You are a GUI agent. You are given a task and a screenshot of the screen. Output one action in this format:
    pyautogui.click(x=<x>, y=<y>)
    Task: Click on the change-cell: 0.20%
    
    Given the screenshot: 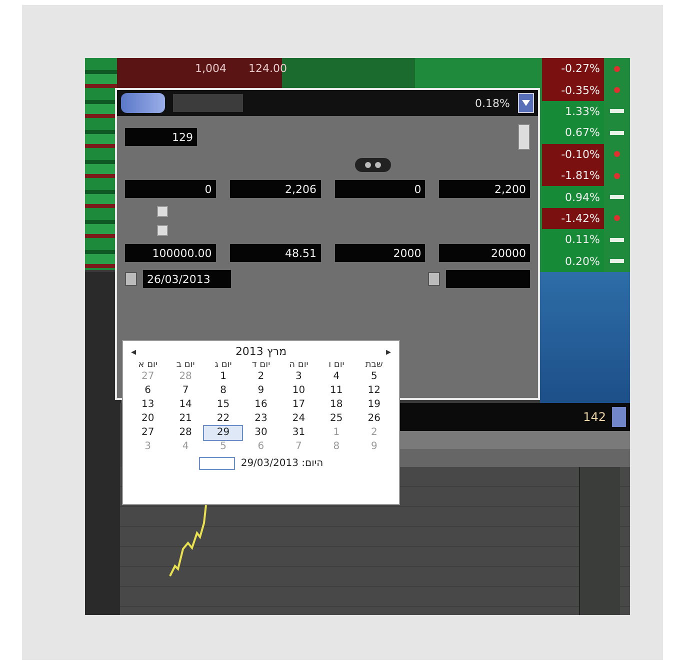 What is the action you would take?
    pyautogui.click(x=573, y=261)
    